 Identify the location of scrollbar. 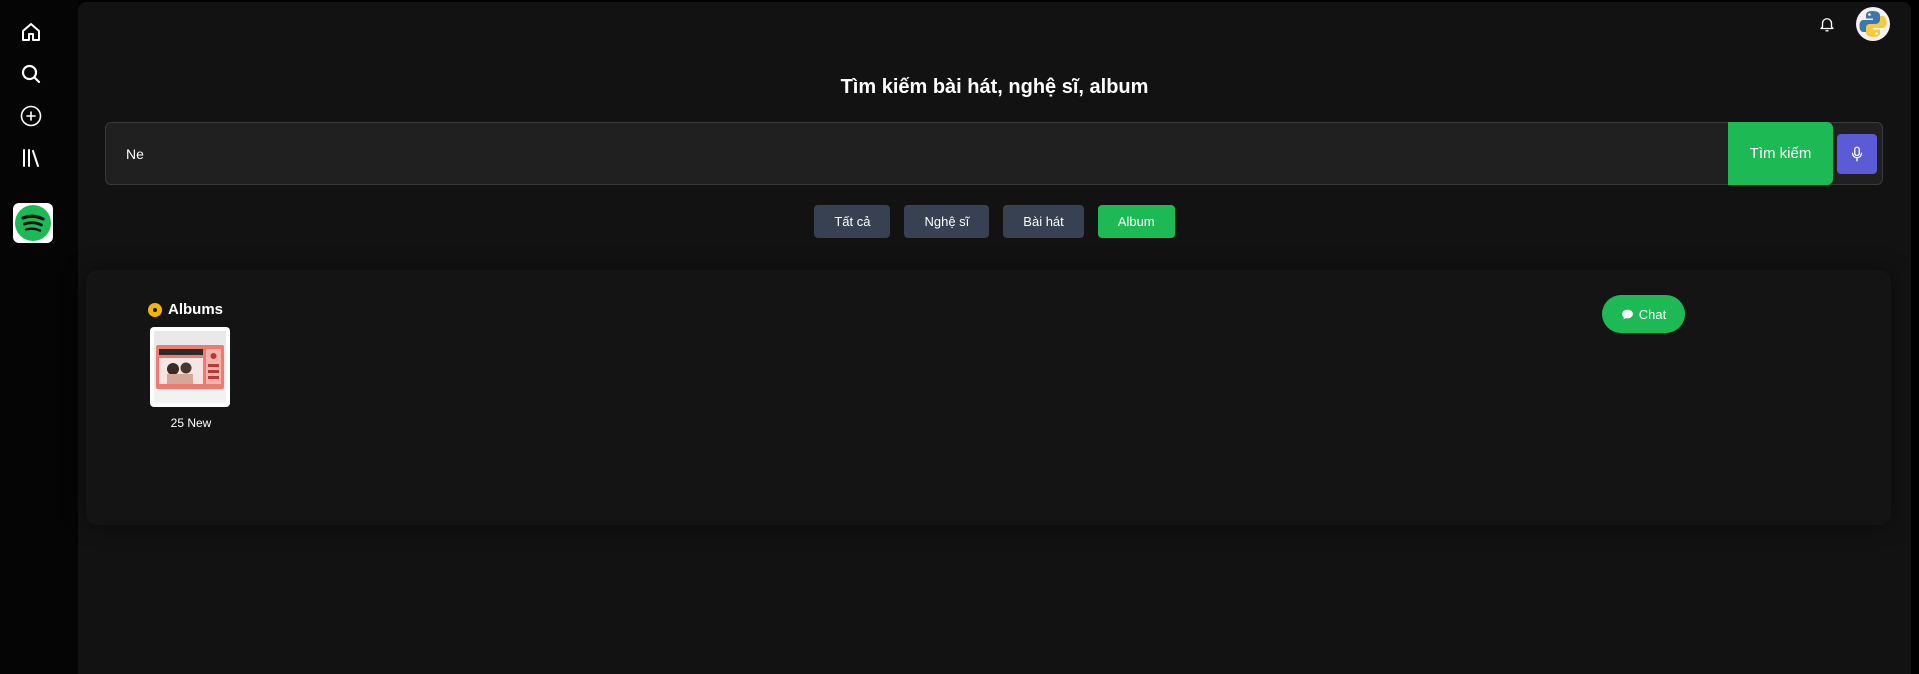
(1915, 337).